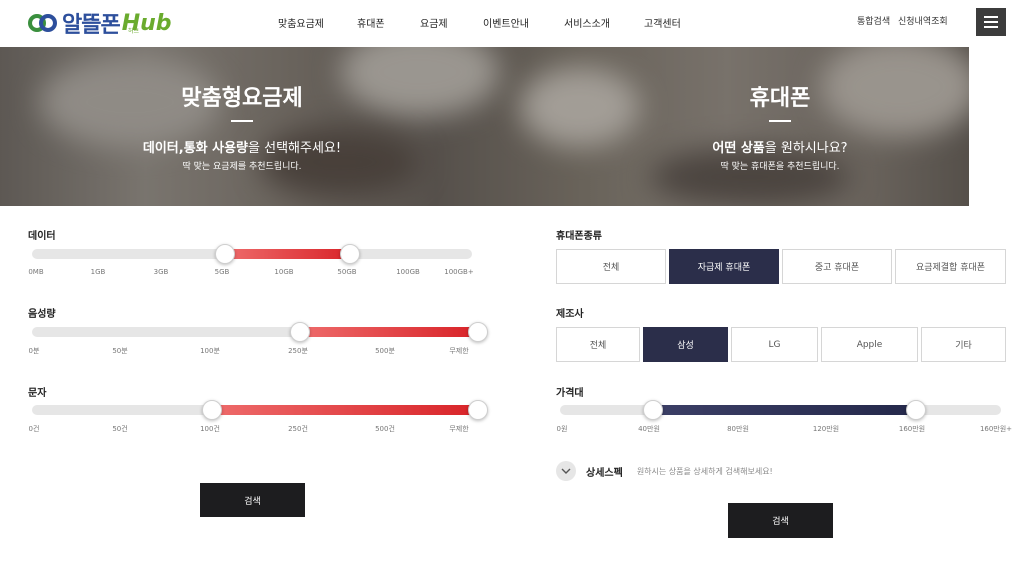  Describe the element at coordinates (242, 98) in the screenshot. I see `banner-plan-title: 맞춤형요금제` at that location.